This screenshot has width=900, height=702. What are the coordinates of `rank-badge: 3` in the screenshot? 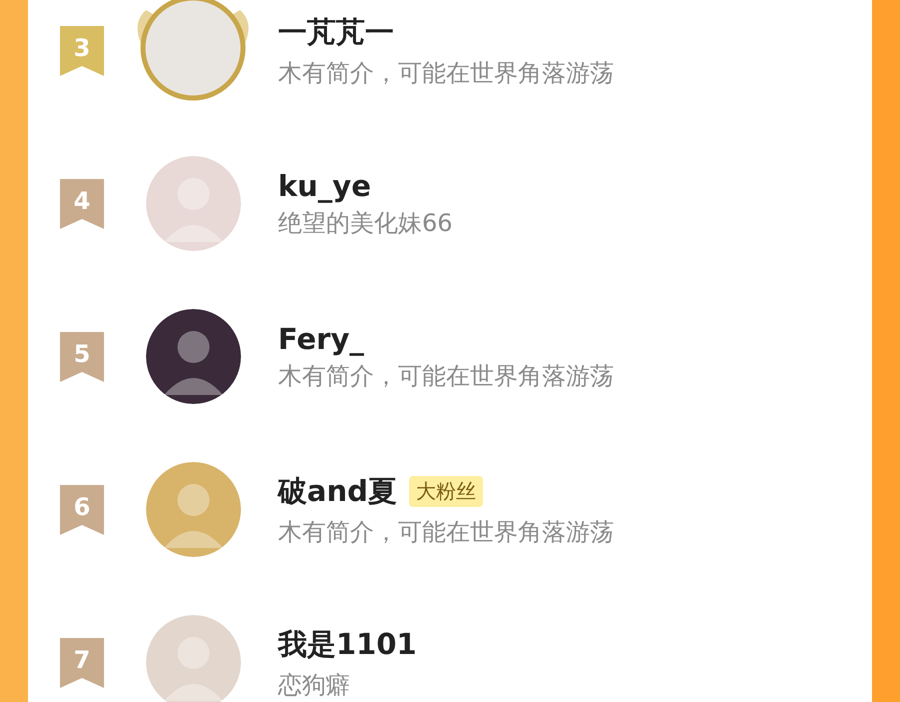 It's located at (82, 51).